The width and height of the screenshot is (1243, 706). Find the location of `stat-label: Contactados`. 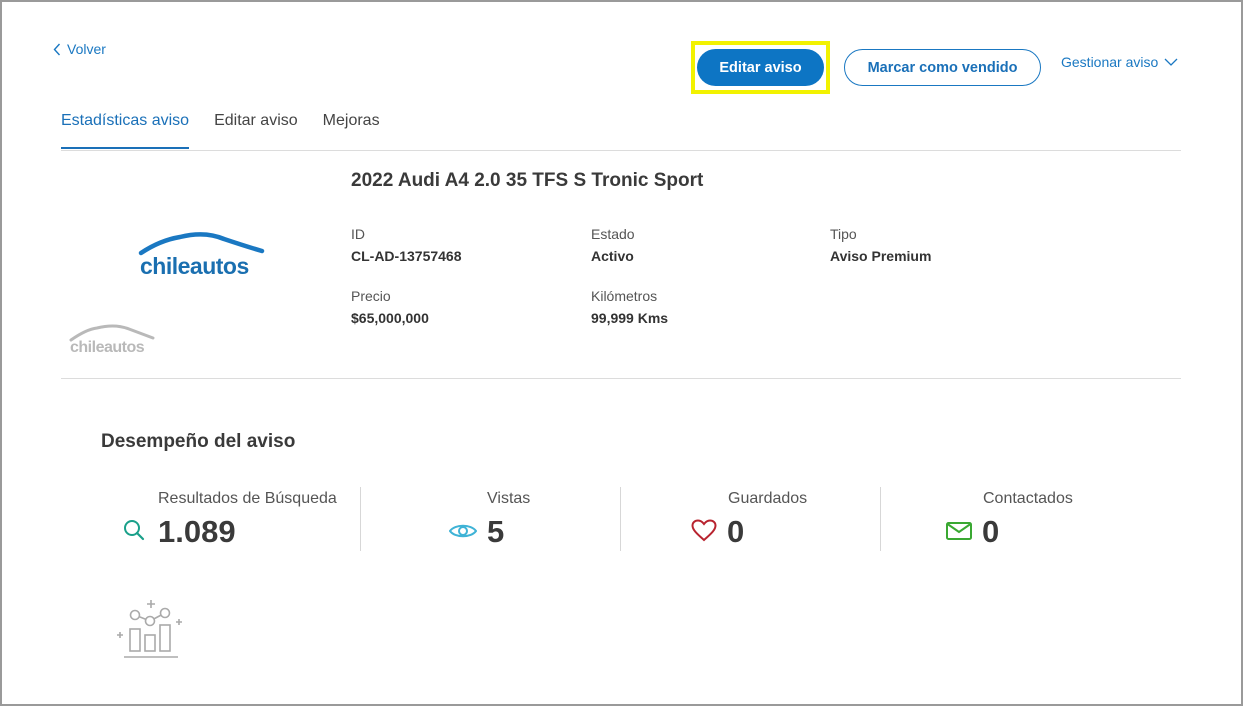

stat-label: Contactados is located at coordinates (1028, 498).